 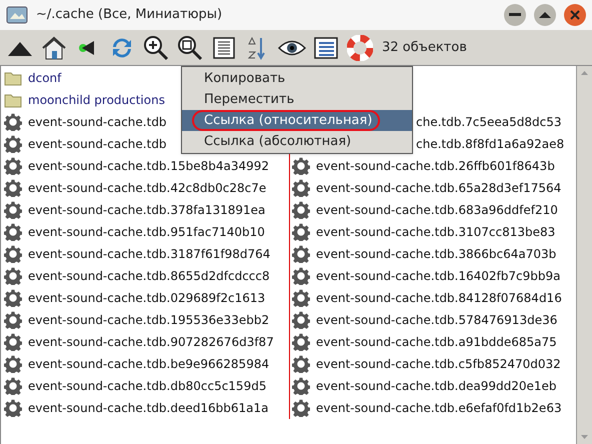 I want to click on file-name: event-sound-cache.tdb.be9e966285984, so click(x=149, y=364).